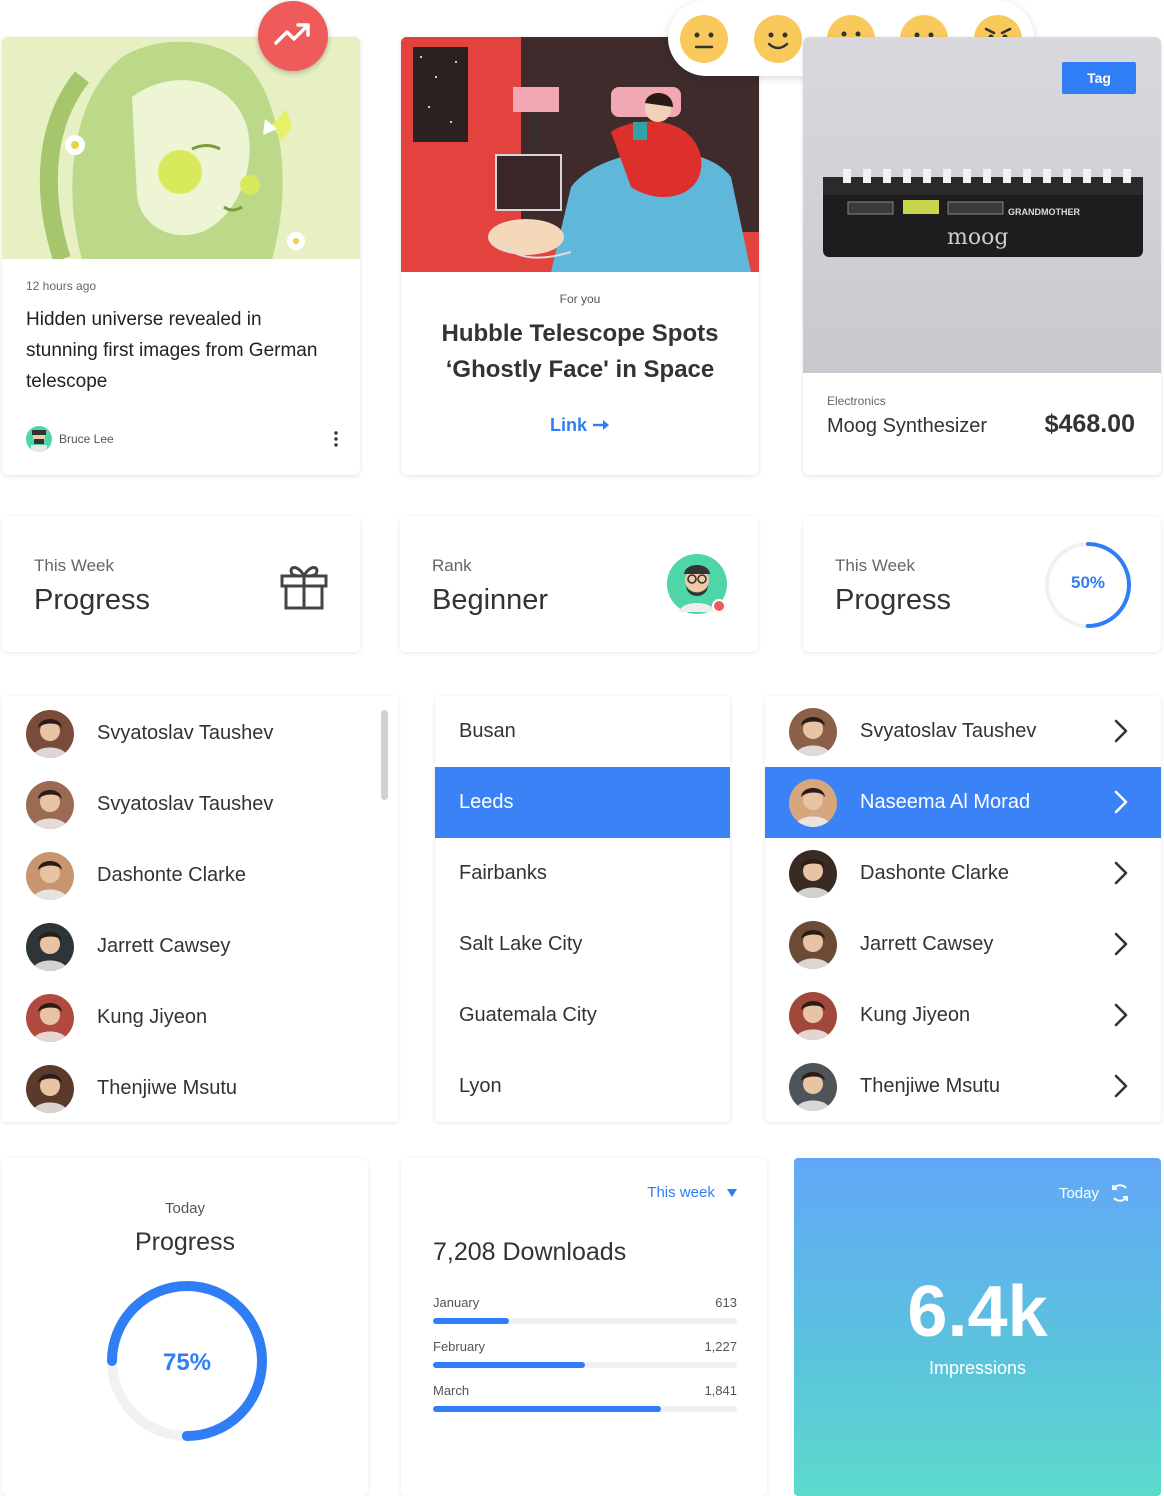  What do you see at coordinates (304, 588) in the screenshot?
I see `gift-icon` at bounding box center [304, 588].